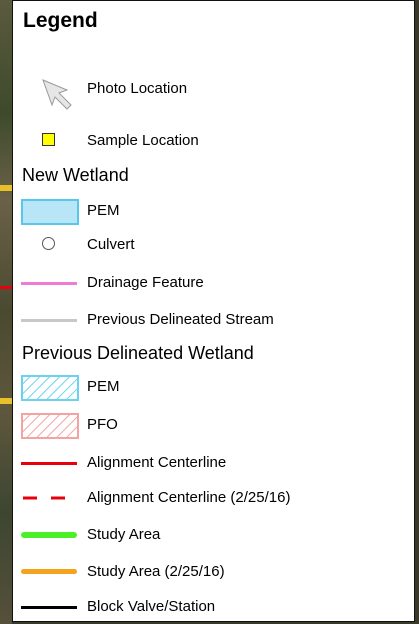 Image resolution: width=419 pixels, height=624 pixels. I want to click on legend-row-alignment-centerline: Alignment Centerline, so click(213, 463).